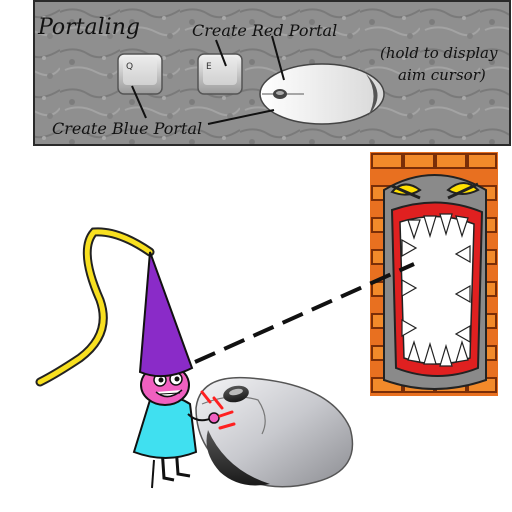 The width and height of the screenshot is (512, 512). Describe the element at coordinates (322, 94) in the screenshot. I see `panel-mouse-icon` at that location.